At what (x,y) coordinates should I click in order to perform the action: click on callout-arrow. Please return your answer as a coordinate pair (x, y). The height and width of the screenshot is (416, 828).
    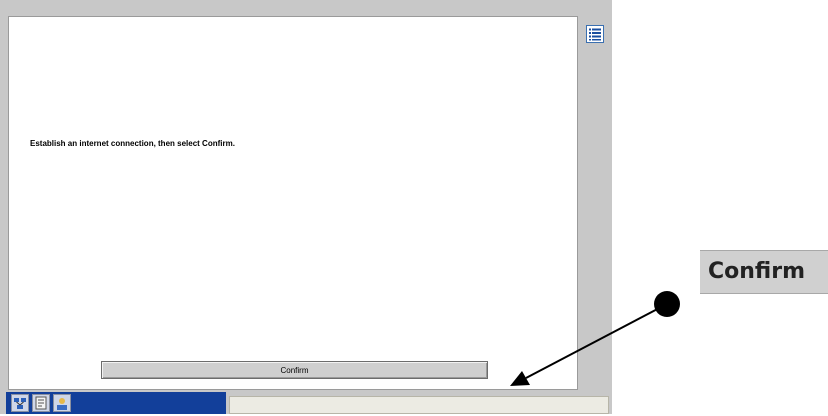
    Looking at the image, I should click on (589, 344).